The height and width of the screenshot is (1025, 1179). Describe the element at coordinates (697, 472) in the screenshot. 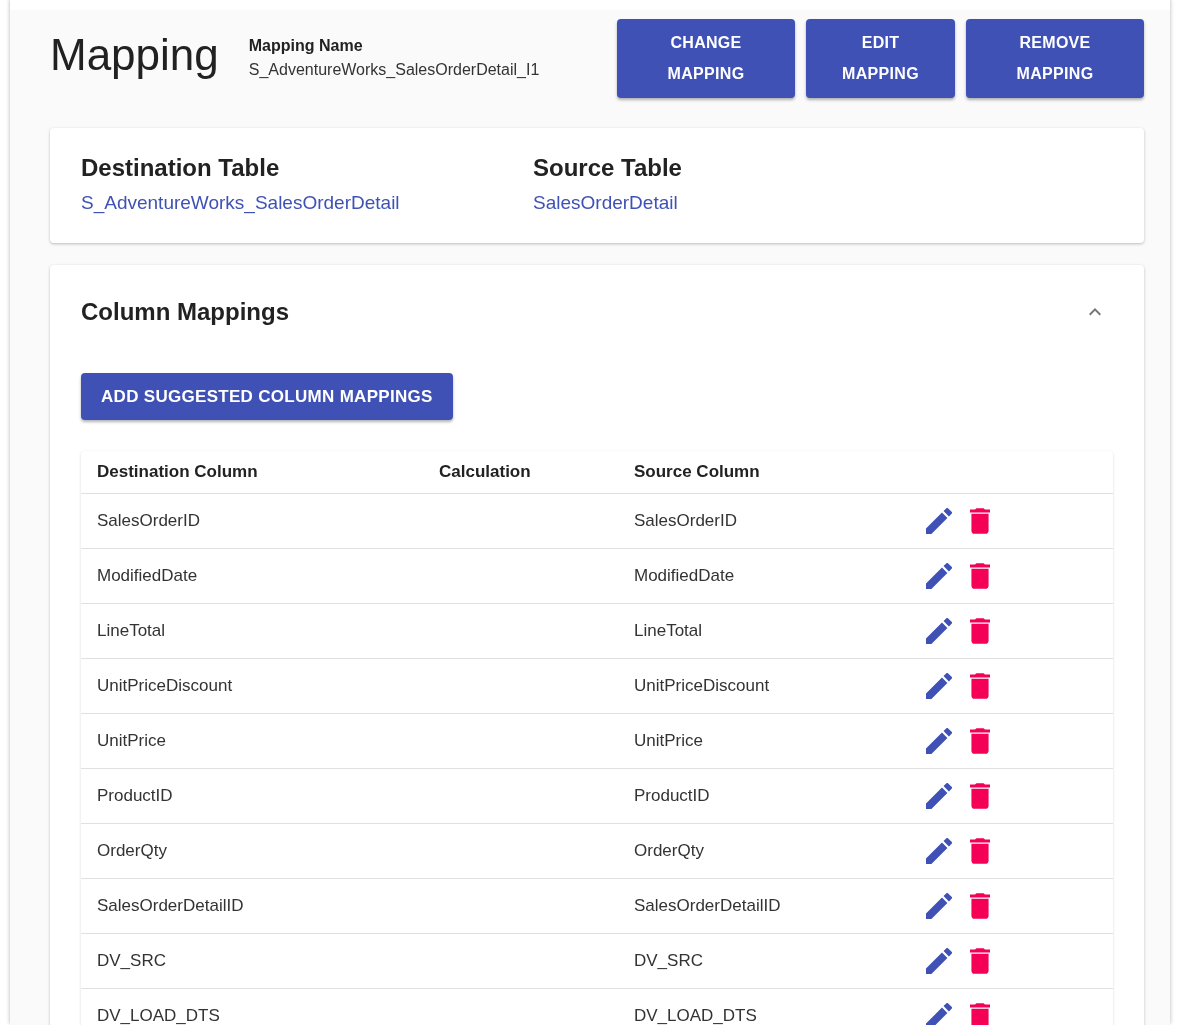

I see `column-header: Source Column` at that location.